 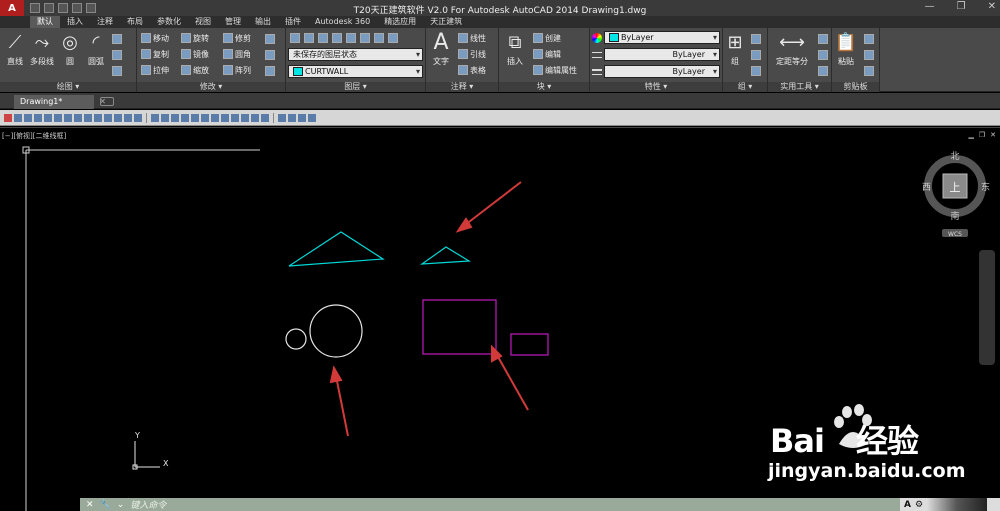 I want to click on layer-match-icon, so click(x=365, y=38).